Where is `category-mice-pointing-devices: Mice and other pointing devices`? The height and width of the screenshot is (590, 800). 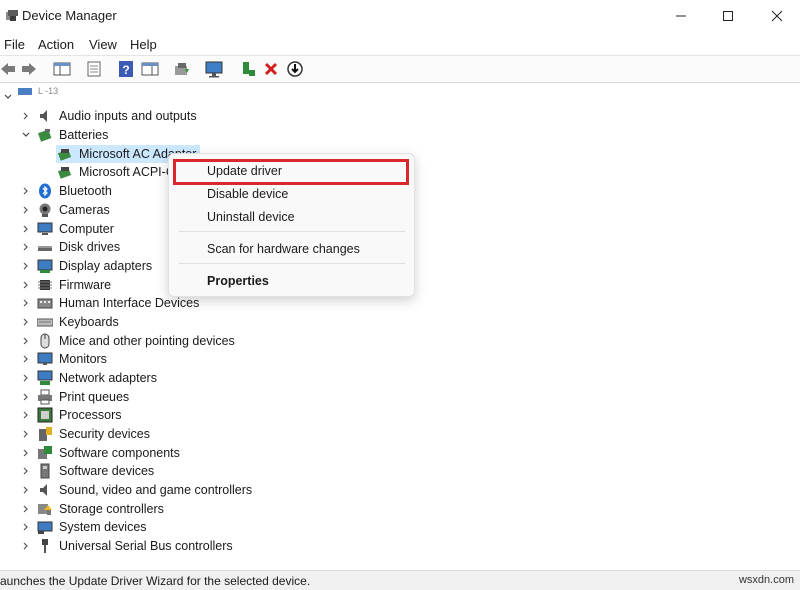
category-mice-pointing-devices: Mice and other pointing devices is located at coordinates (147, 341).